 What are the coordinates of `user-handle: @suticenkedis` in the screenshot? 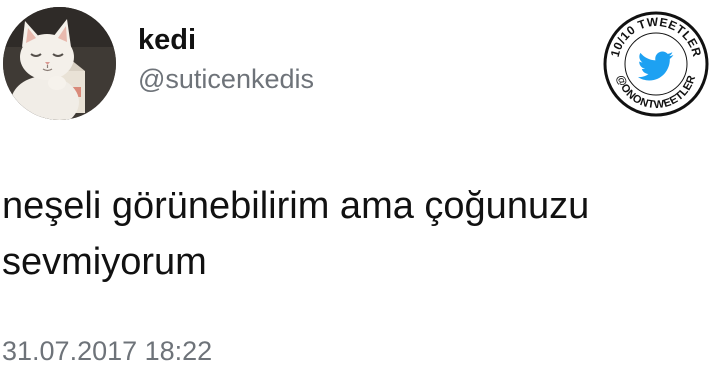 It's located at (226, 79).